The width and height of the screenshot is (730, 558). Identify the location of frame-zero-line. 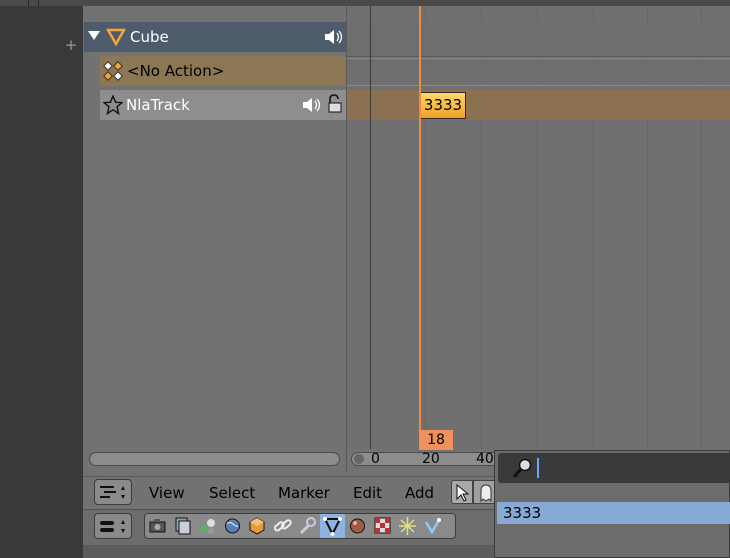
(370, 227).